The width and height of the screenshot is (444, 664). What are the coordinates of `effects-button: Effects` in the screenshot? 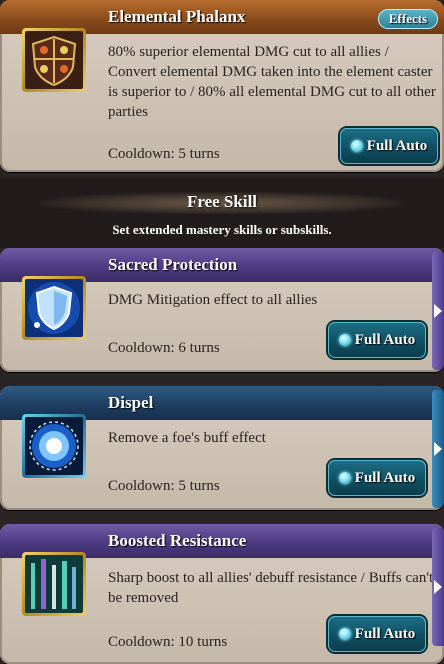 It's located at (408, 19).